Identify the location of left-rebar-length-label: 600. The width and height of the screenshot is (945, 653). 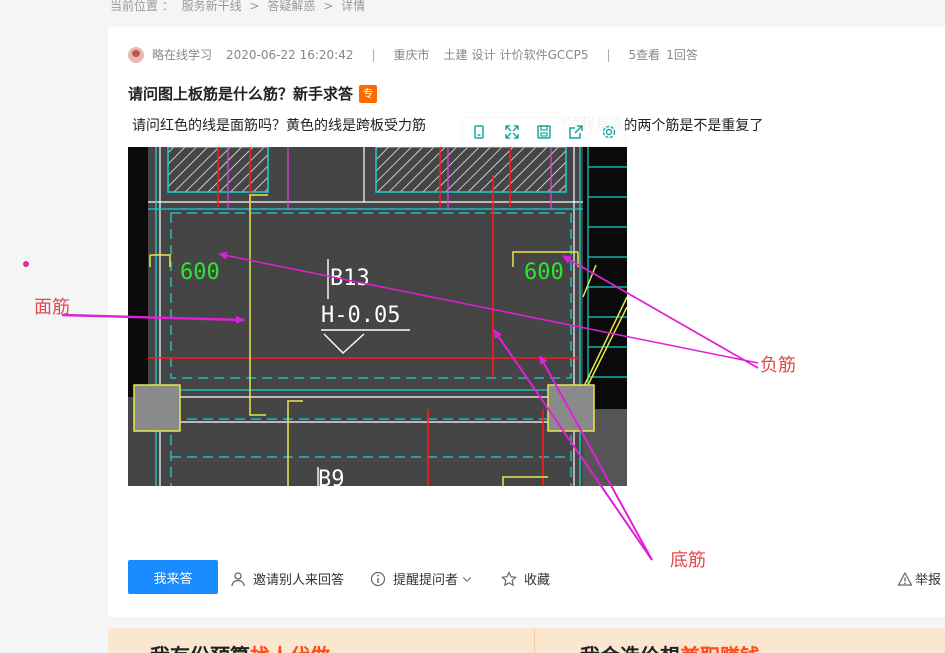
(200, 272).